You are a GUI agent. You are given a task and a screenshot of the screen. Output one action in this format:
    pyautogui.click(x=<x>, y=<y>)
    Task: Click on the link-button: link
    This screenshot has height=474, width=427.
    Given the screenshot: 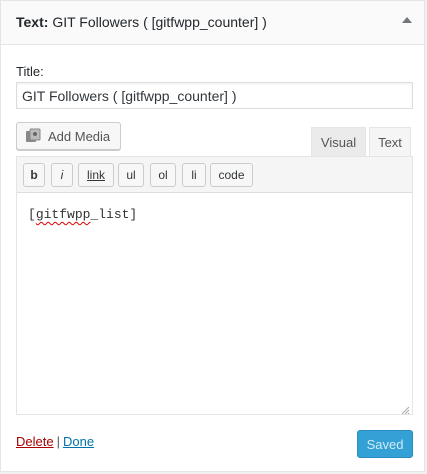 What is the action you would take?
    pyautogui.click(x=96, y=175)
    